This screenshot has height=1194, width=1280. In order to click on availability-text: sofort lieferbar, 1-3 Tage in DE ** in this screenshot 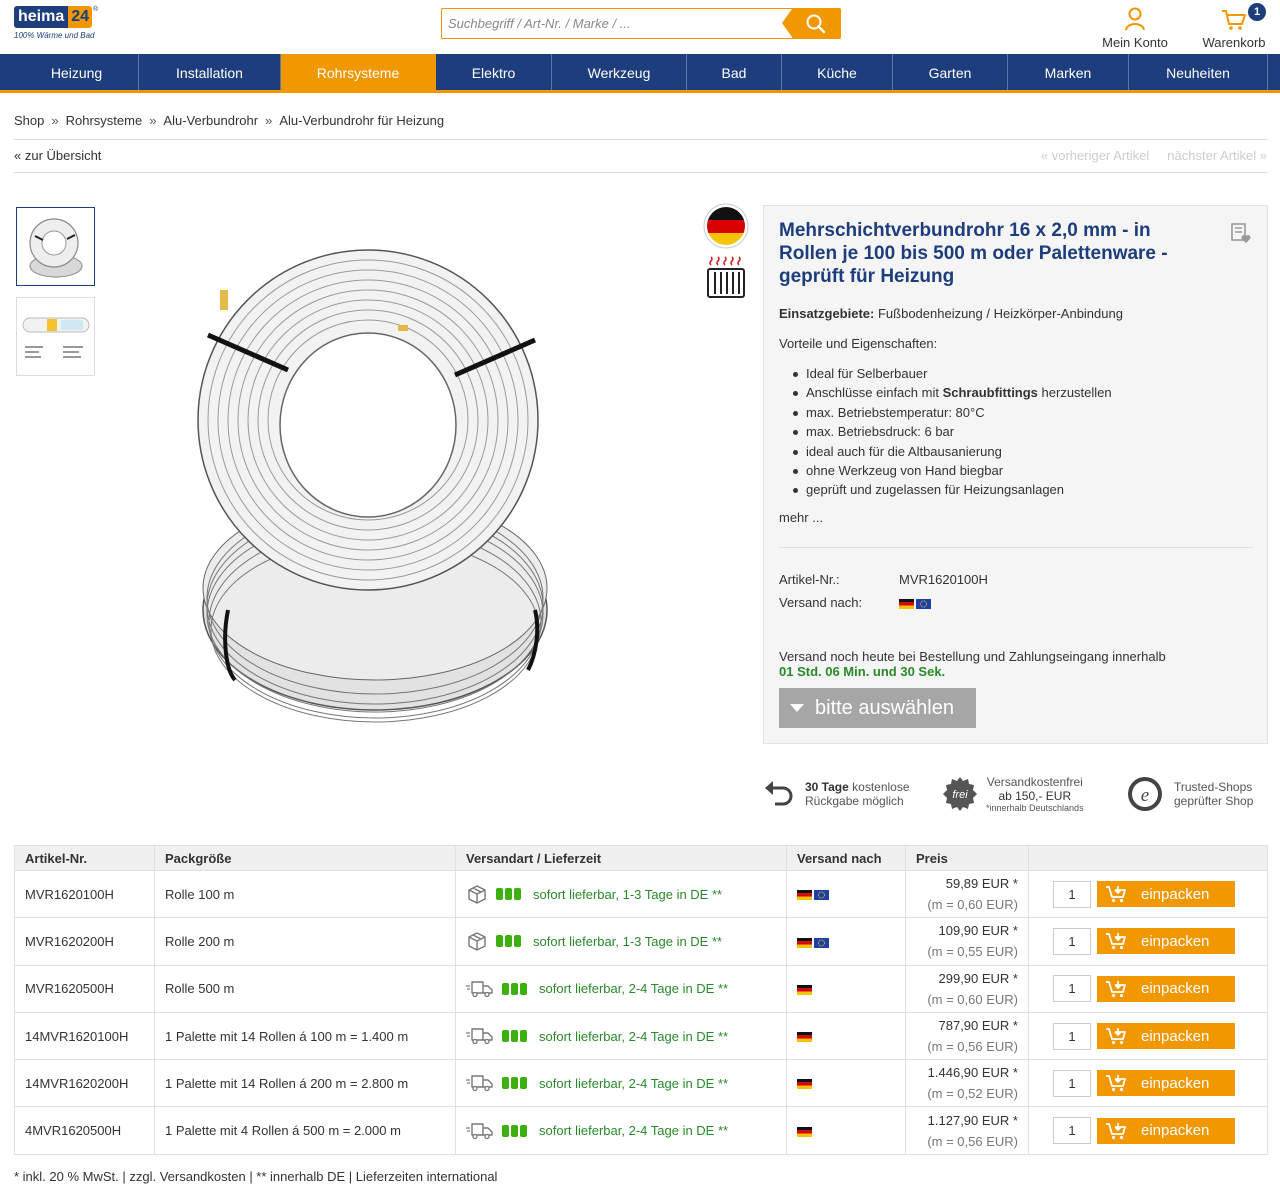, I will do `click(628, 894)`.